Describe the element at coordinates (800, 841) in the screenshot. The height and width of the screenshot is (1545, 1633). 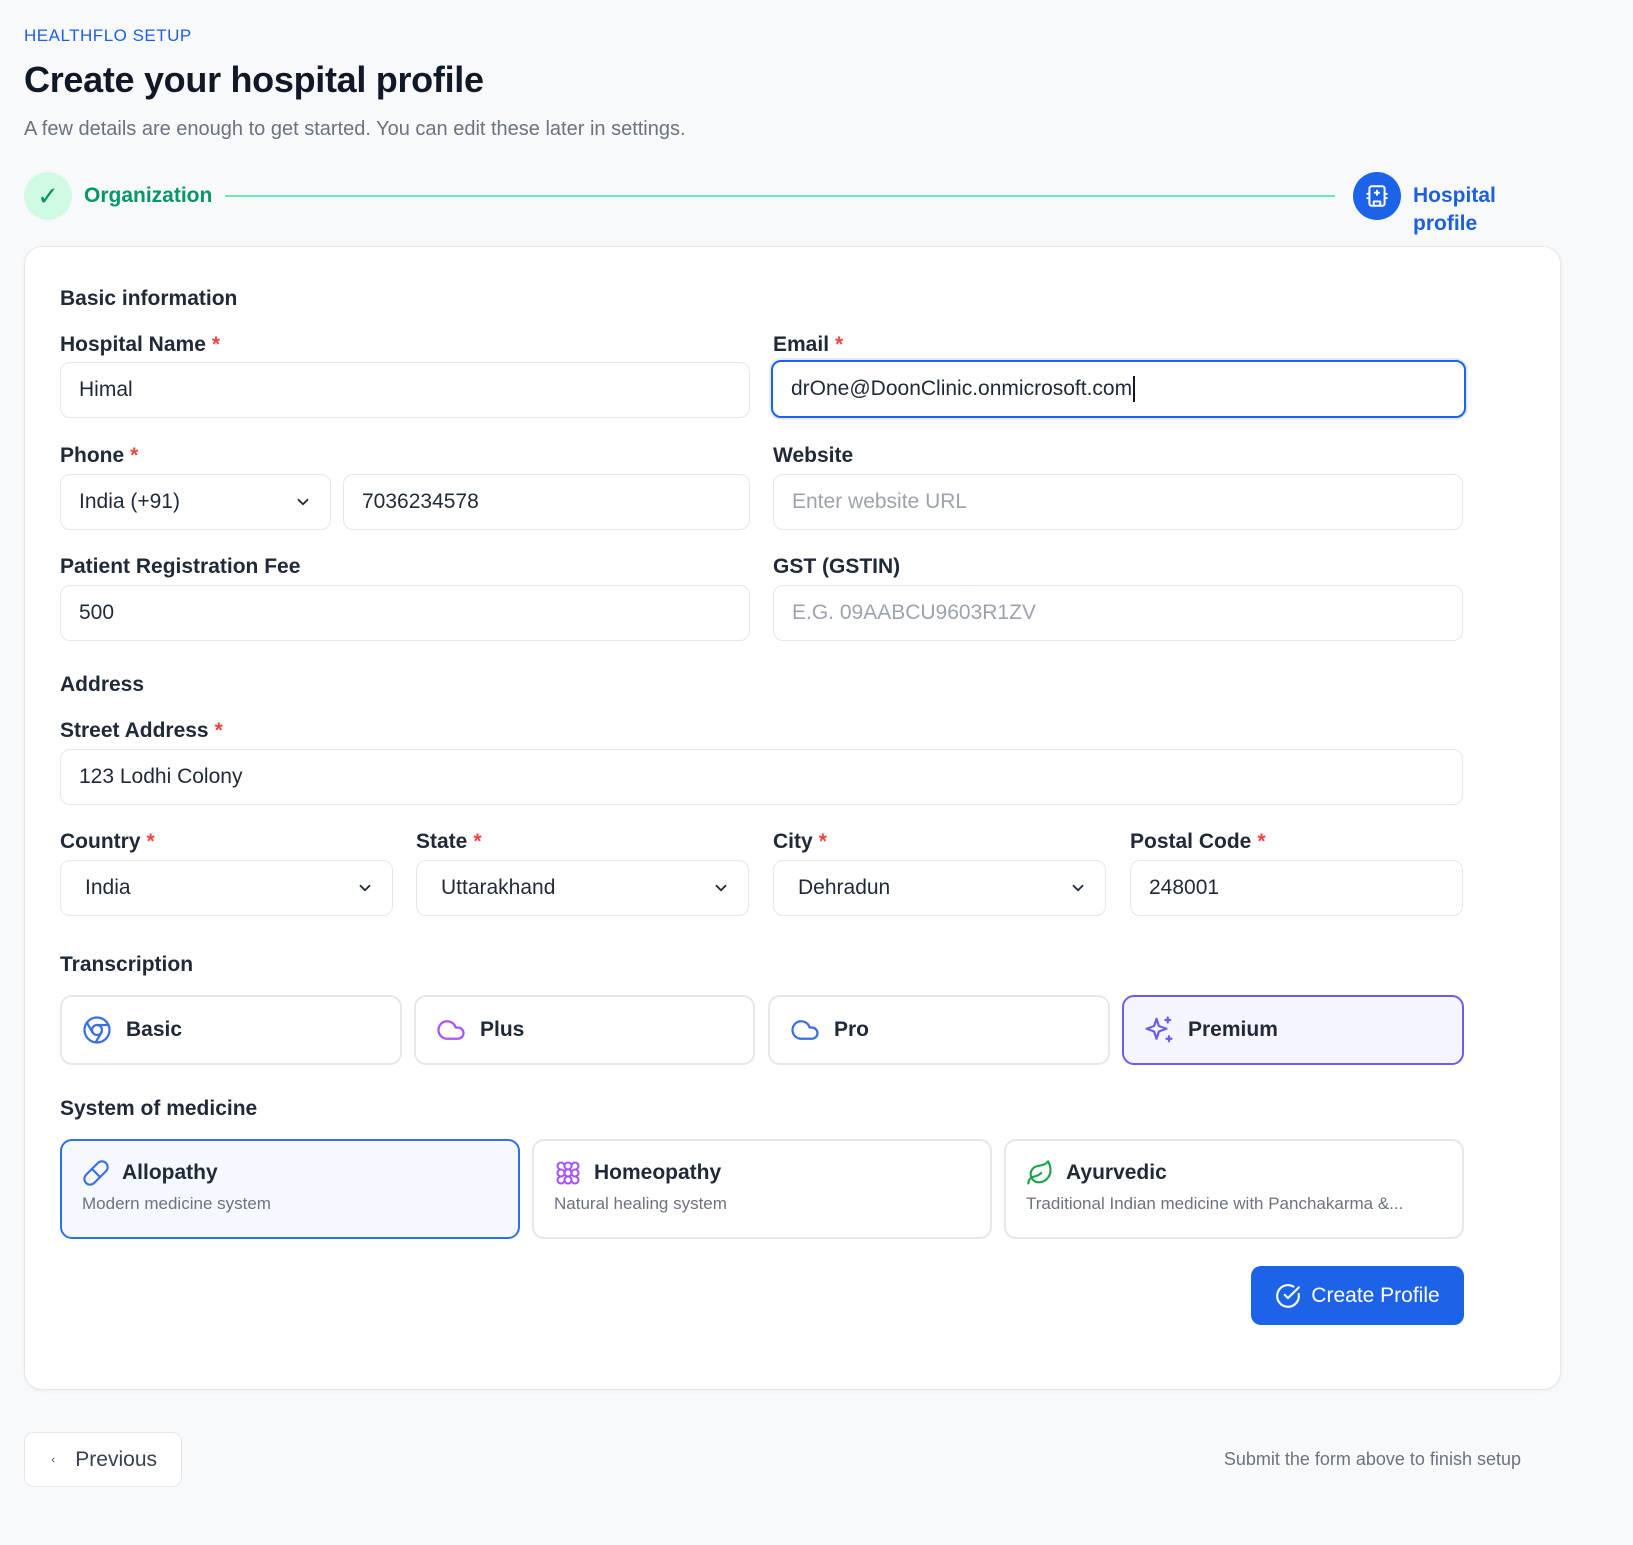
I see `city-label: City *` at that location.